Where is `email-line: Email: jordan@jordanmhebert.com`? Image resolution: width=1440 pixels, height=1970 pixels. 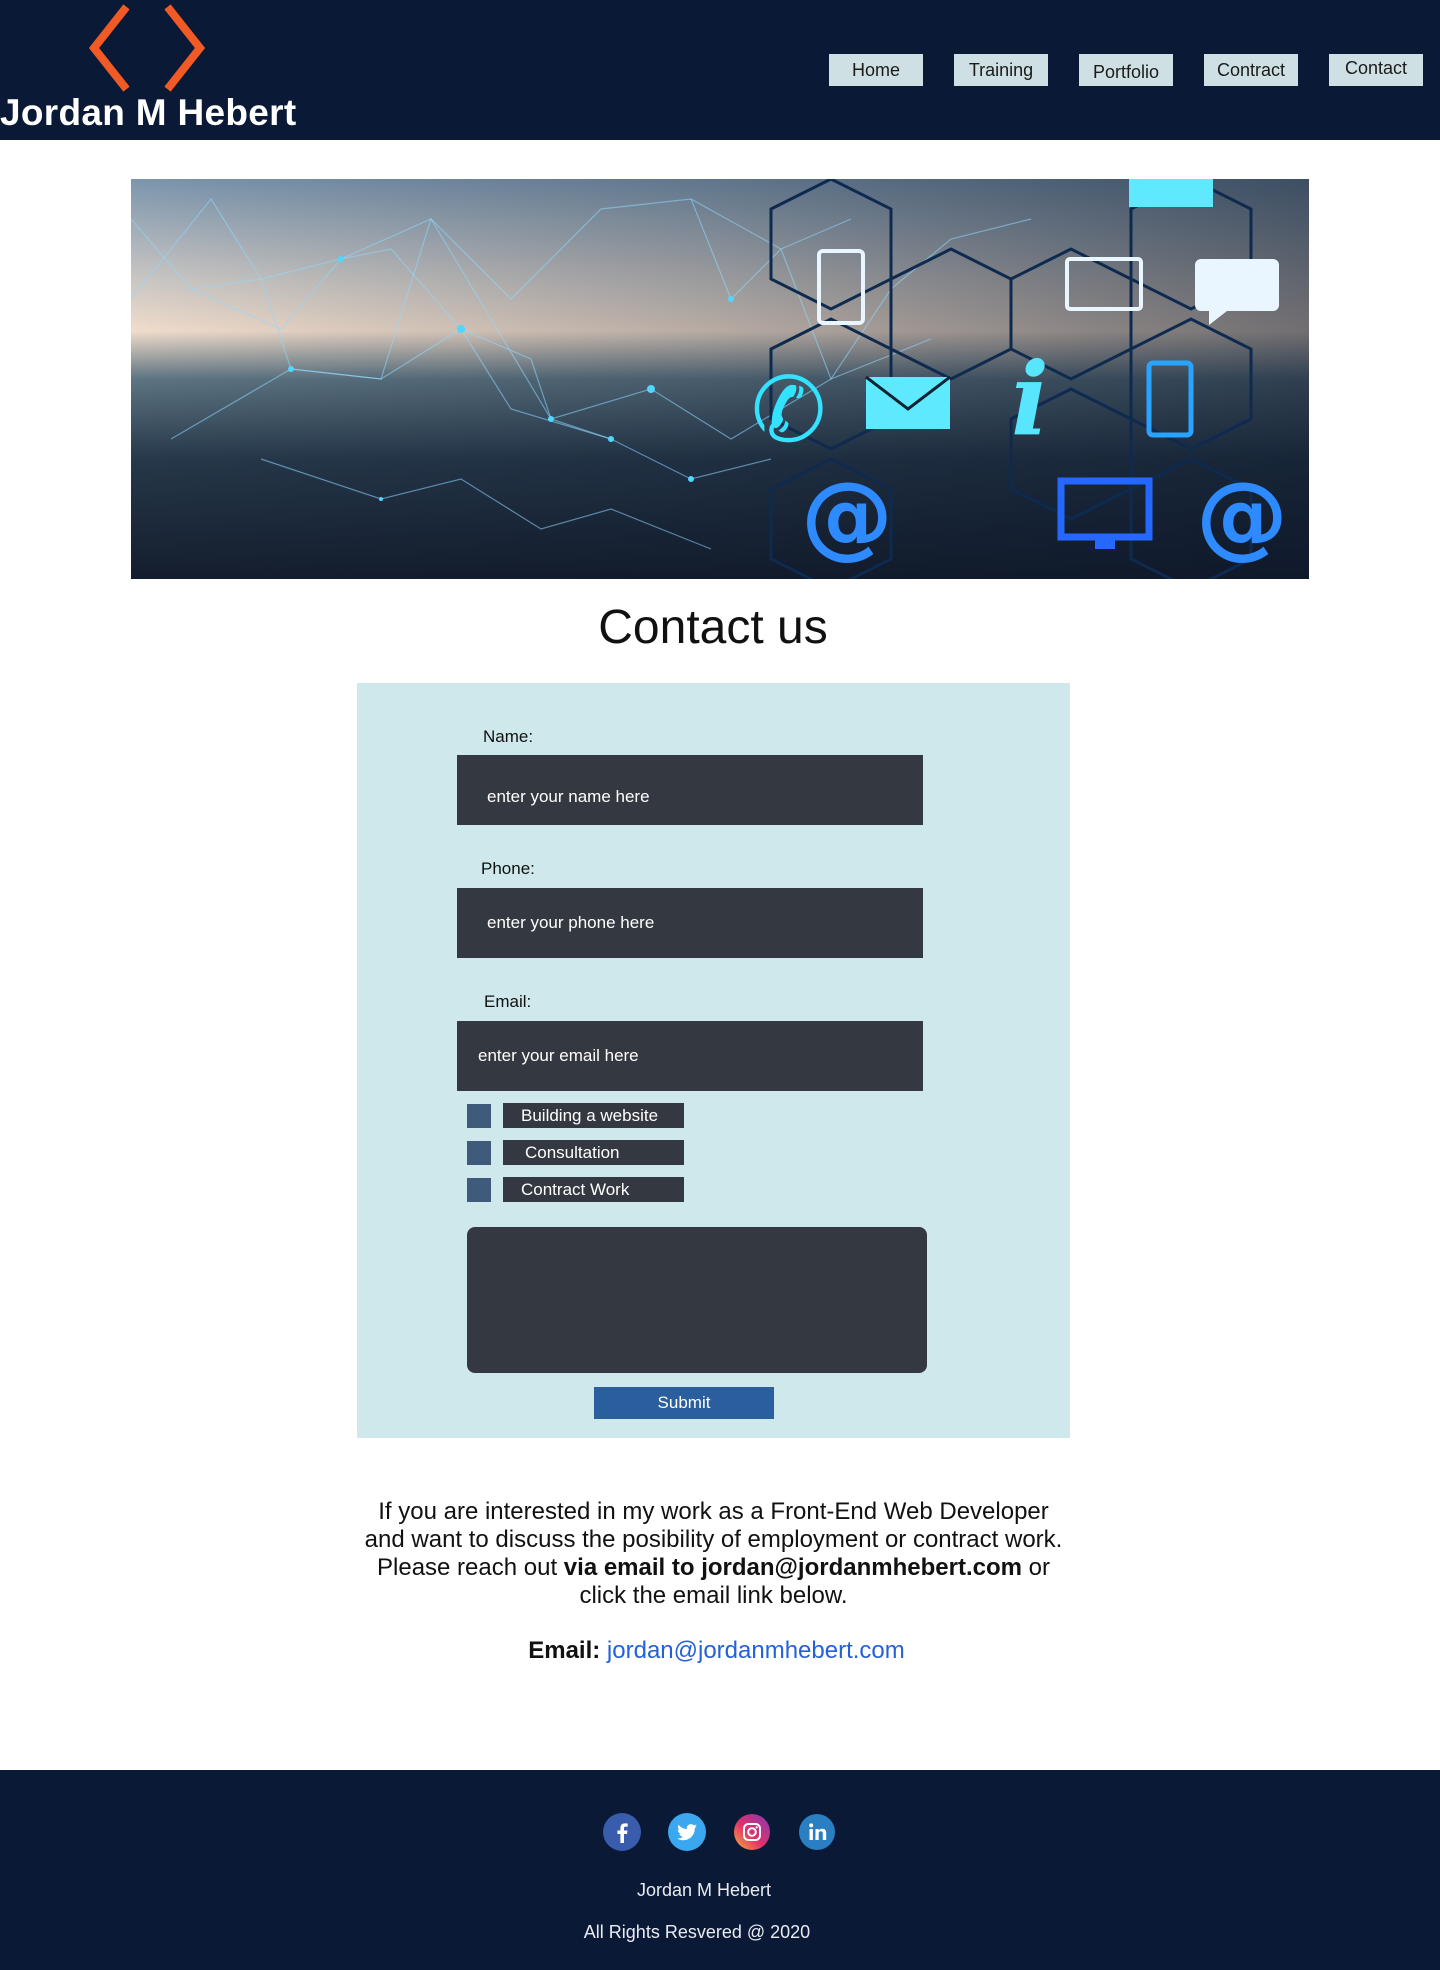 email-line: Email: jordan@jordanmhebert.com is located at coordinates (716, 1651).